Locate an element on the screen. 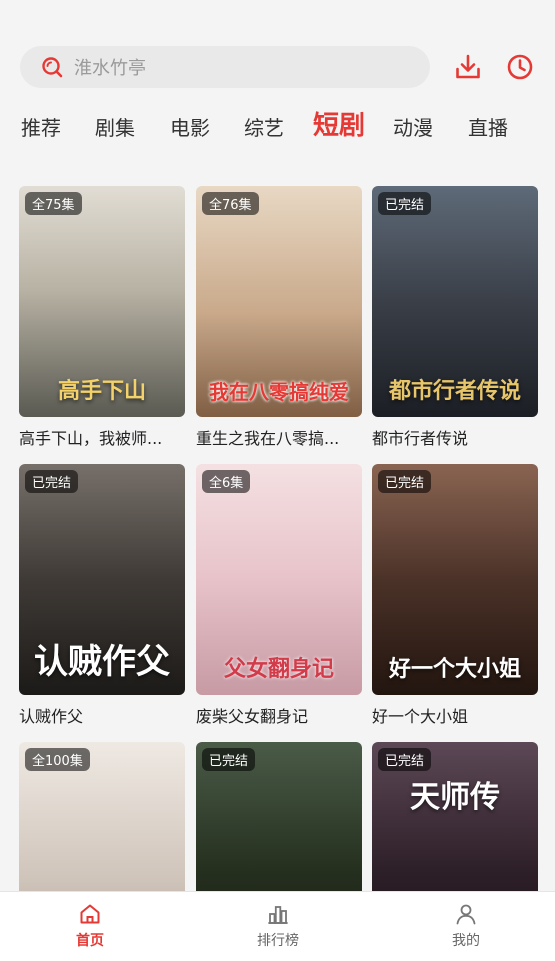  poster-caption: 都市行者传说 is located at coordinates (454, 391).